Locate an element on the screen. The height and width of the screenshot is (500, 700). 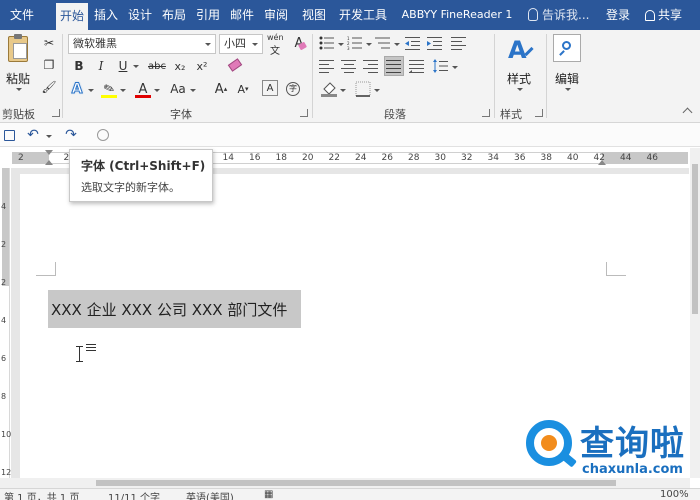
distributed-icon is located at coordinates (417, 66).